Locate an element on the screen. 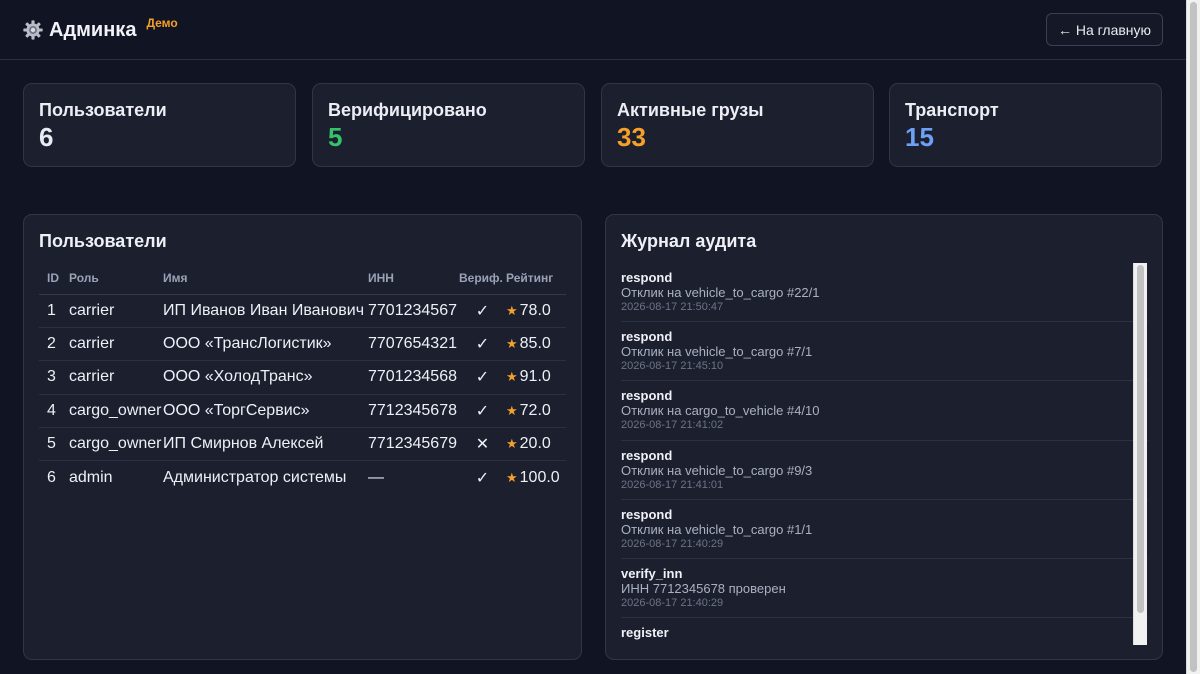 The image size is (1200, 674). audit-timestamp: 2026-08-17 21:40:29 is located at coordinates (672, 543).